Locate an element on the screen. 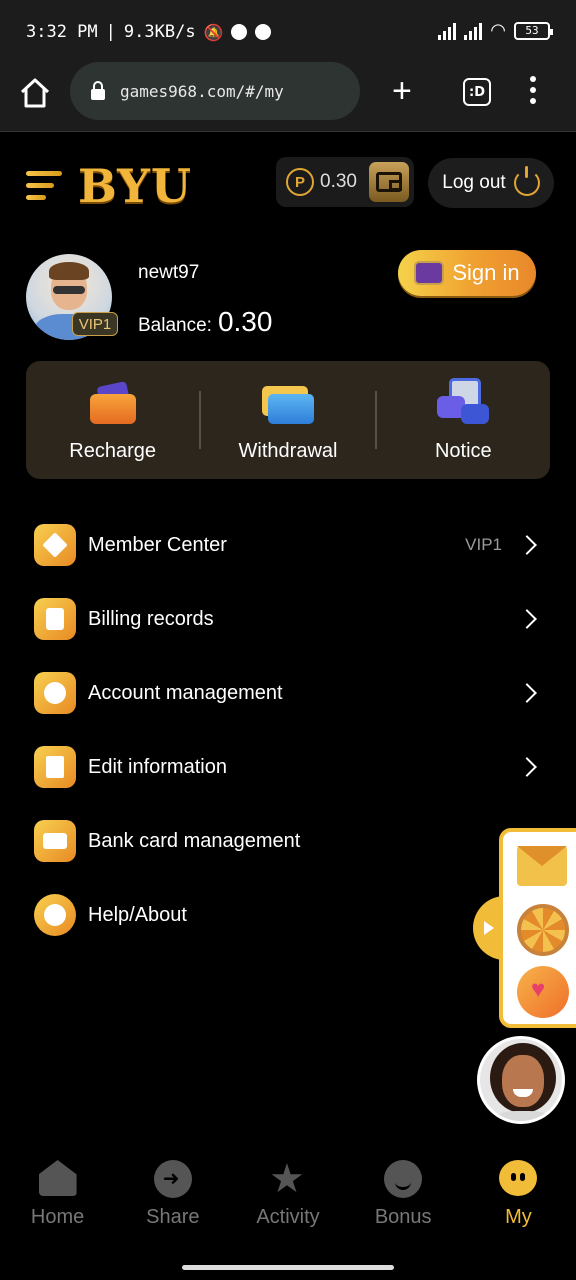 The width and height of the screenshot is (576, 1280). menu-item-billing-records: Billing records is located at coordinates (288, 619).